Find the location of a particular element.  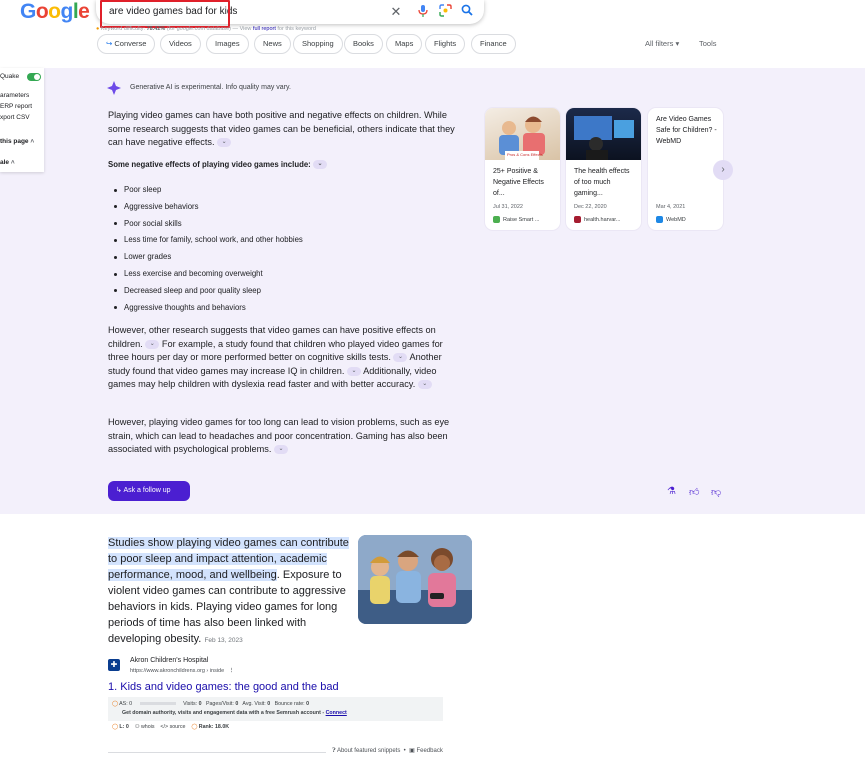

list-item: Aggressive thoughts and behaviors is located at coordinates (185, 307).